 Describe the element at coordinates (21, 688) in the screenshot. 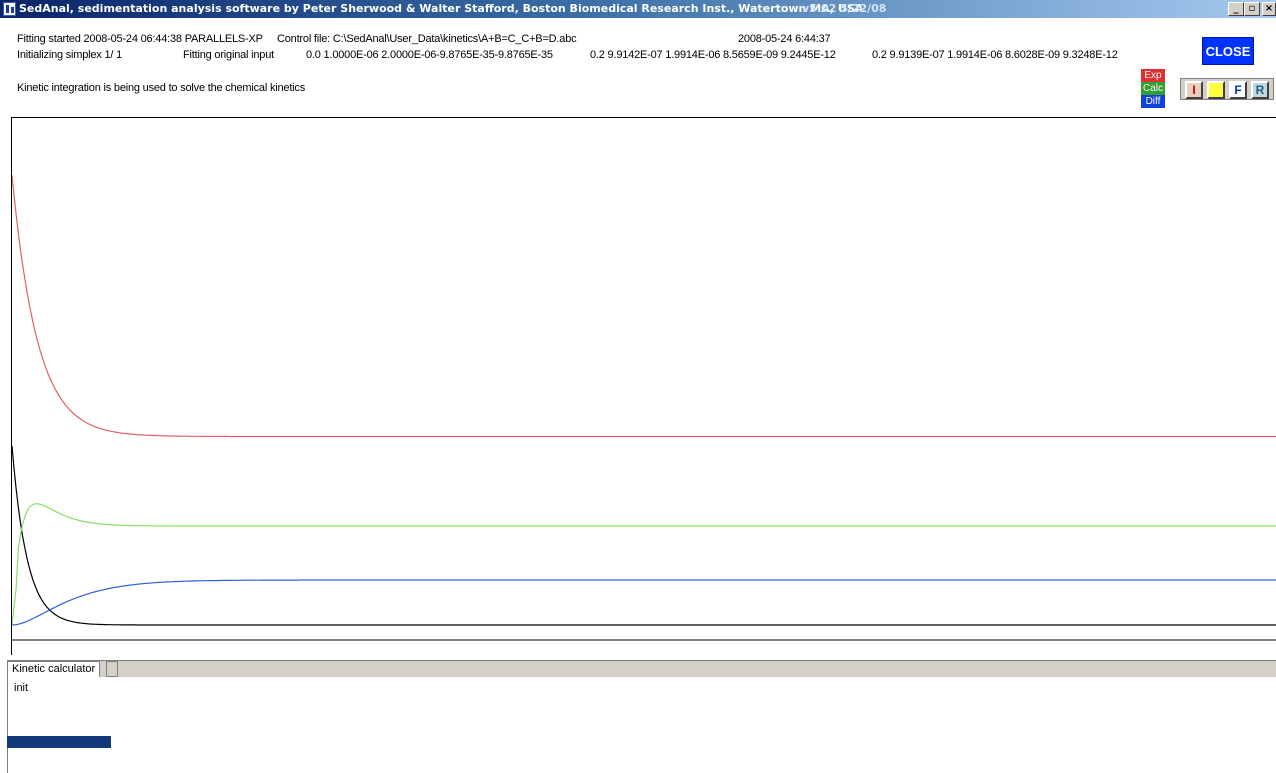

I see `calculator-output: init` at that location.